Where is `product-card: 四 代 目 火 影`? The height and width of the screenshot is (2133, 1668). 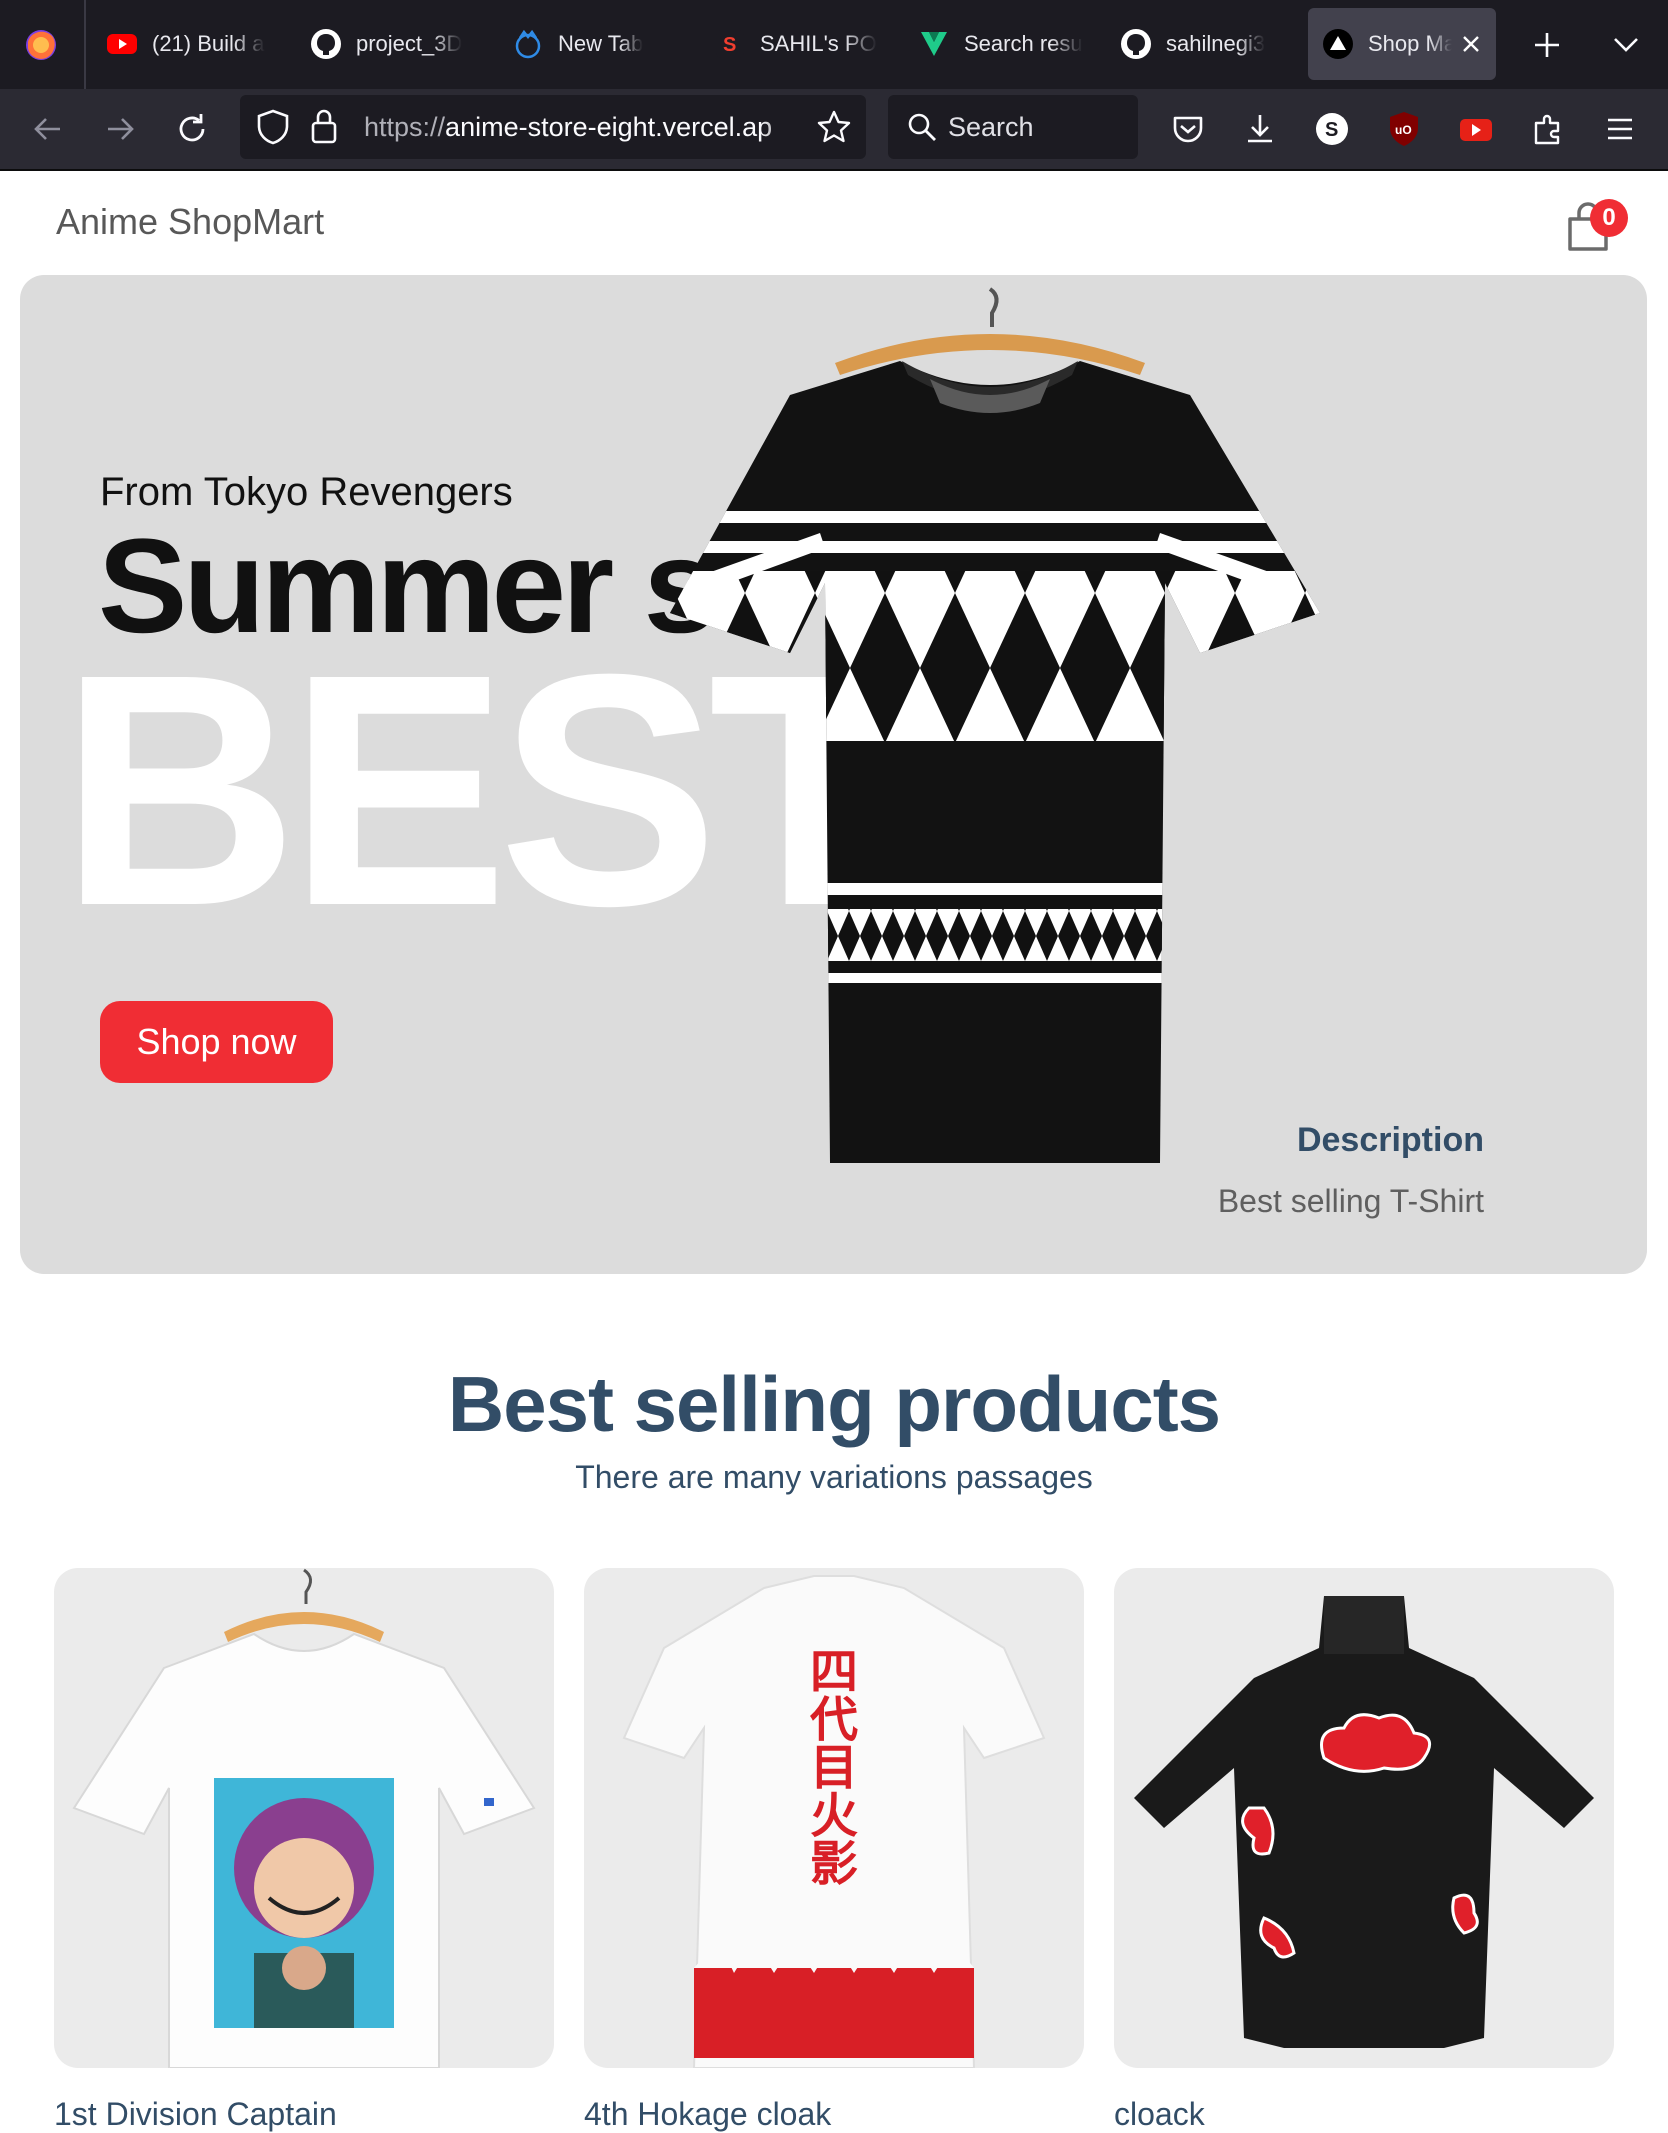
product-card: 四 代 目 火 影 is located at coordinates (834, 1818).